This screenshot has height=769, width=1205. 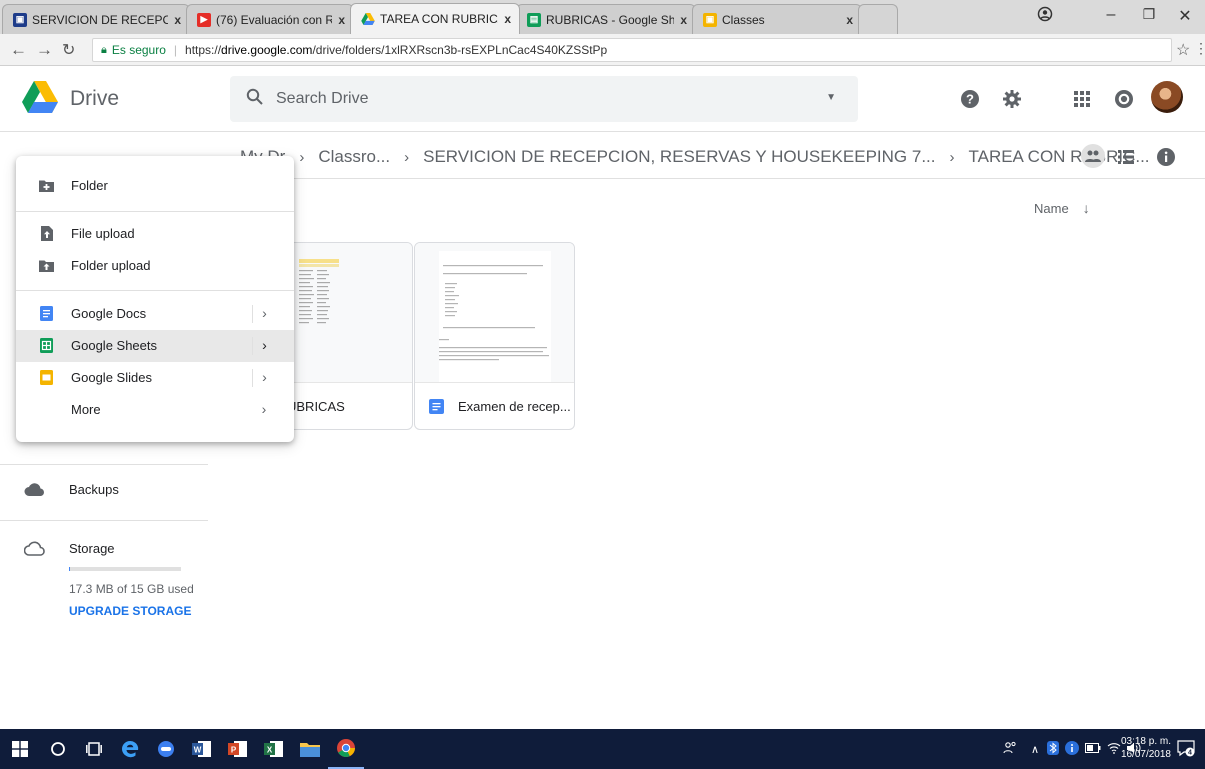 What do you see at coordinates (238, 749) in the screenshot?
I see `powerpoint-app-icon: P` at bounding box center [238, 749].